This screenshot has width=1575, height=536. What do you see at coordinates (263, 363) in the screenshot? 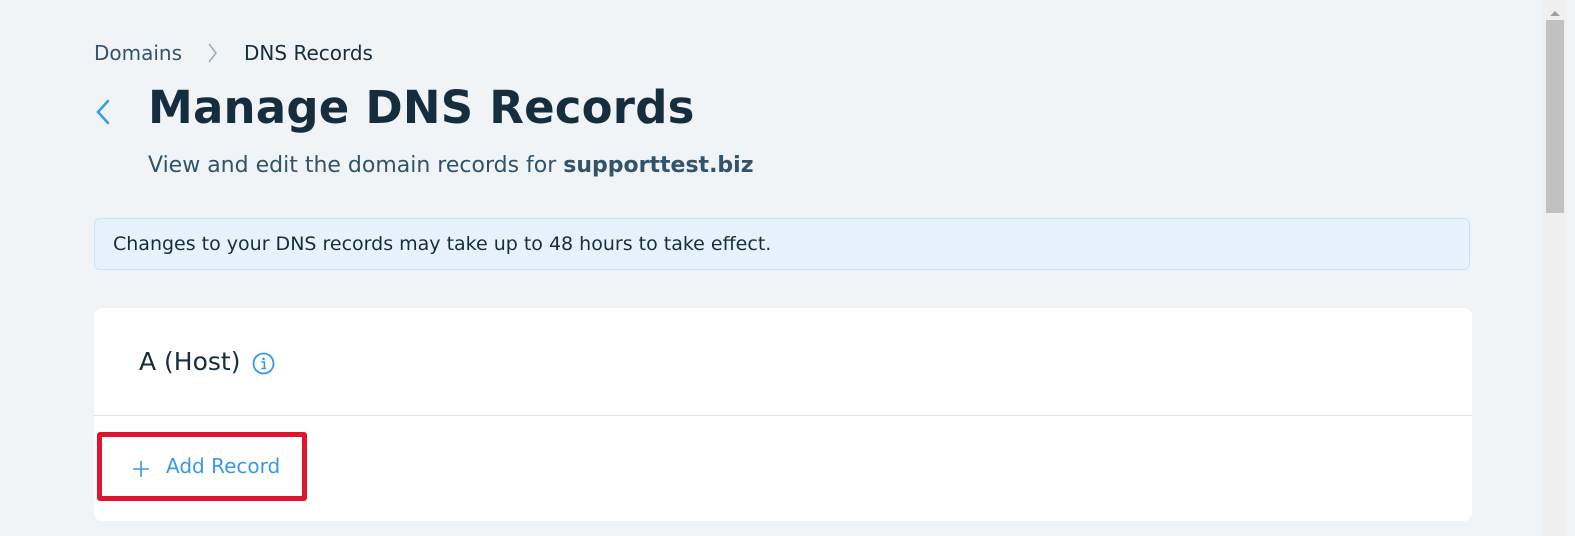
I see `info-icon` at bounding box center [263, 363].